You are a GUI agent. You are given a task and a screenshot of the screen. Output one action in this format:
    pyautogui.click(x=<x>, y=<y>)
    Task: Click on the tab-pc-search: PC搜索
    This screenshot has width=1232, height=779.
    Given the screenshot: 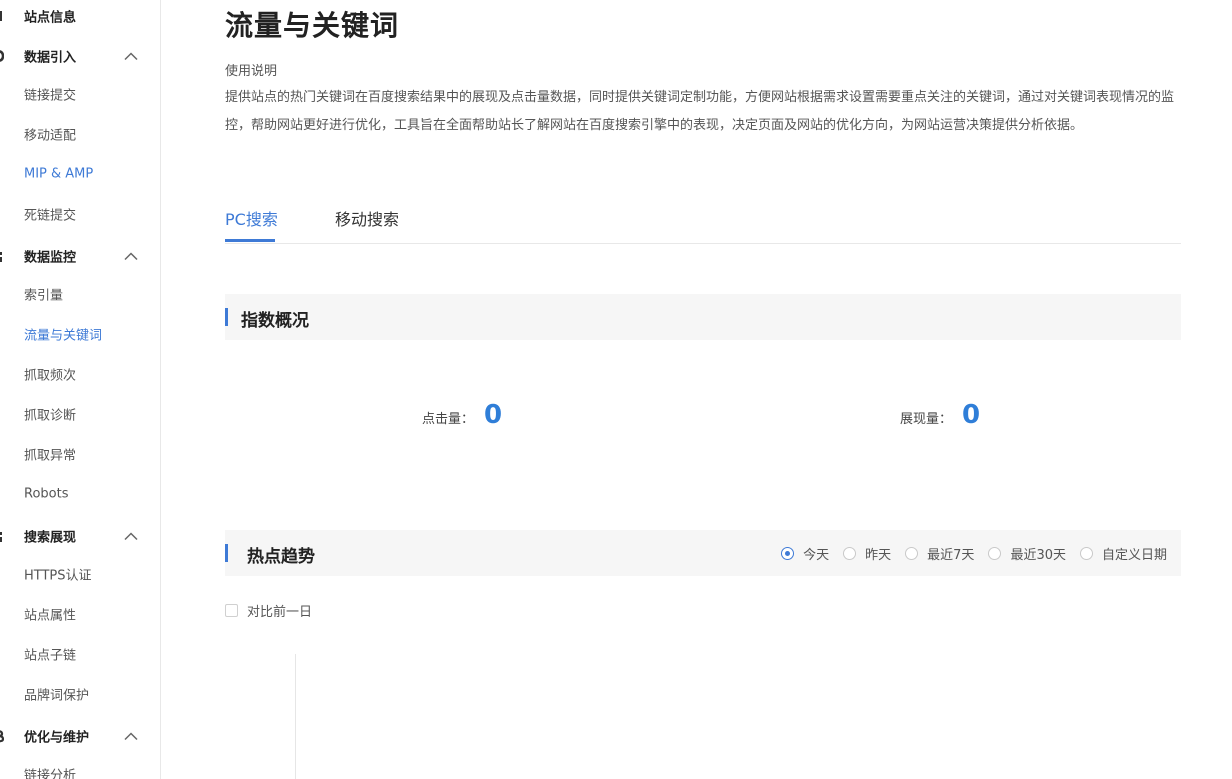 What is the action you would take?
    pyautogui.click(x=251, y=218)
    